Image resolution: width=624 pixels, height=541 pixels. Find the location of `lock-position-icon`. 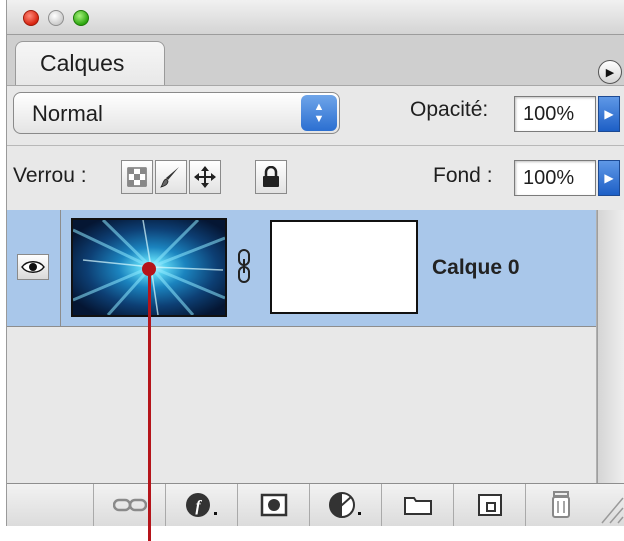

lock-position-icon is located at coordinates (205, 177).